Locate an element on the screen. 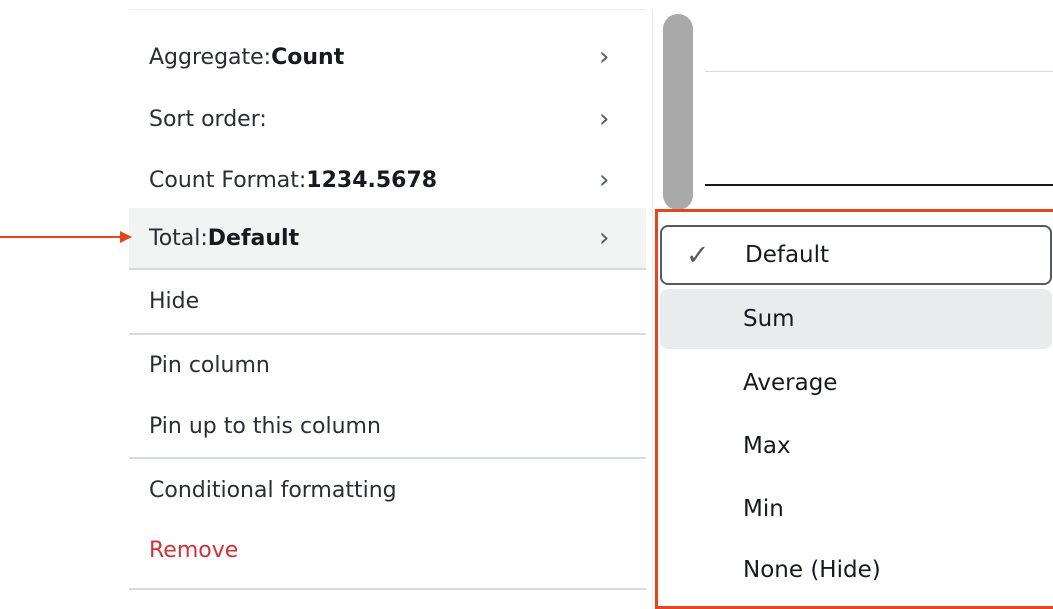 This screenshot has height=609, width=1053. menu-item-label: Sort order: is located at coordinates (208, 119).